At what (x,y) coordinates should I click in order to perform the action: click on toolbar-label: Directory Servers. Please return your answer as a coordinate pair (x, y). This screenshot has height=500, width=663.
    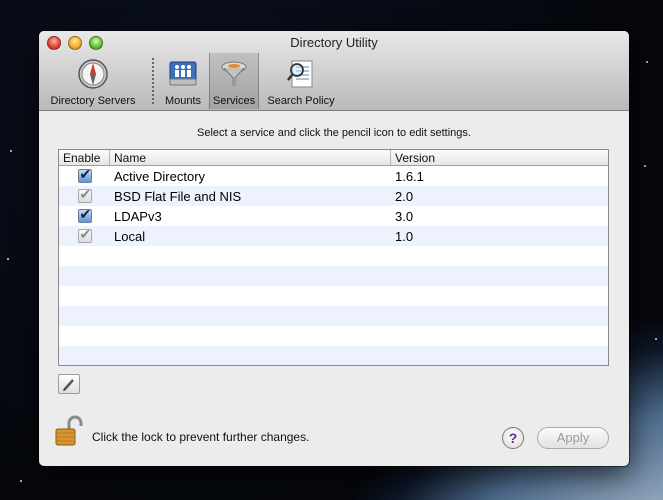
    Looking at the image, I should click on (93, 101).